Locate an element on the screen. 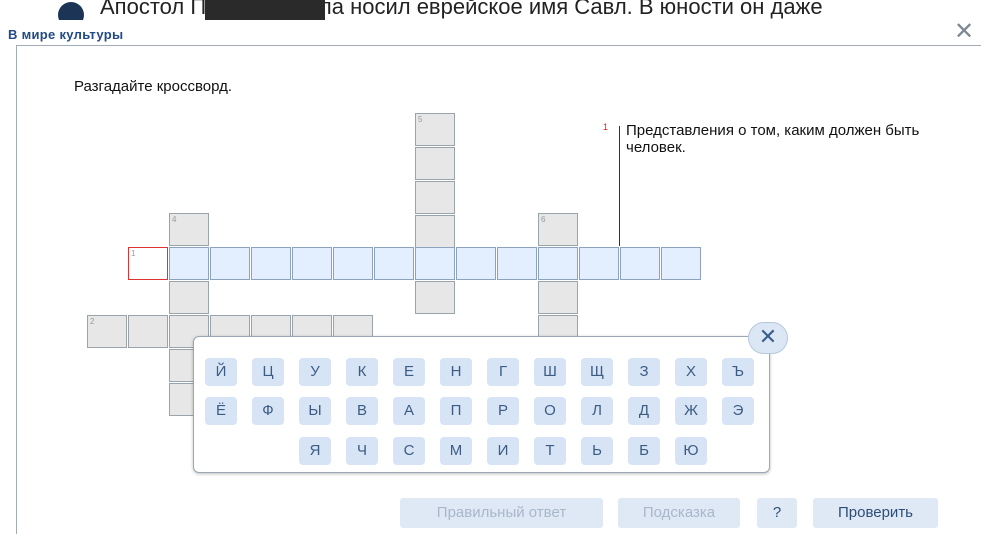 The image size is (981, 534). cell-number: 2 is located at coordinates (92, 321).